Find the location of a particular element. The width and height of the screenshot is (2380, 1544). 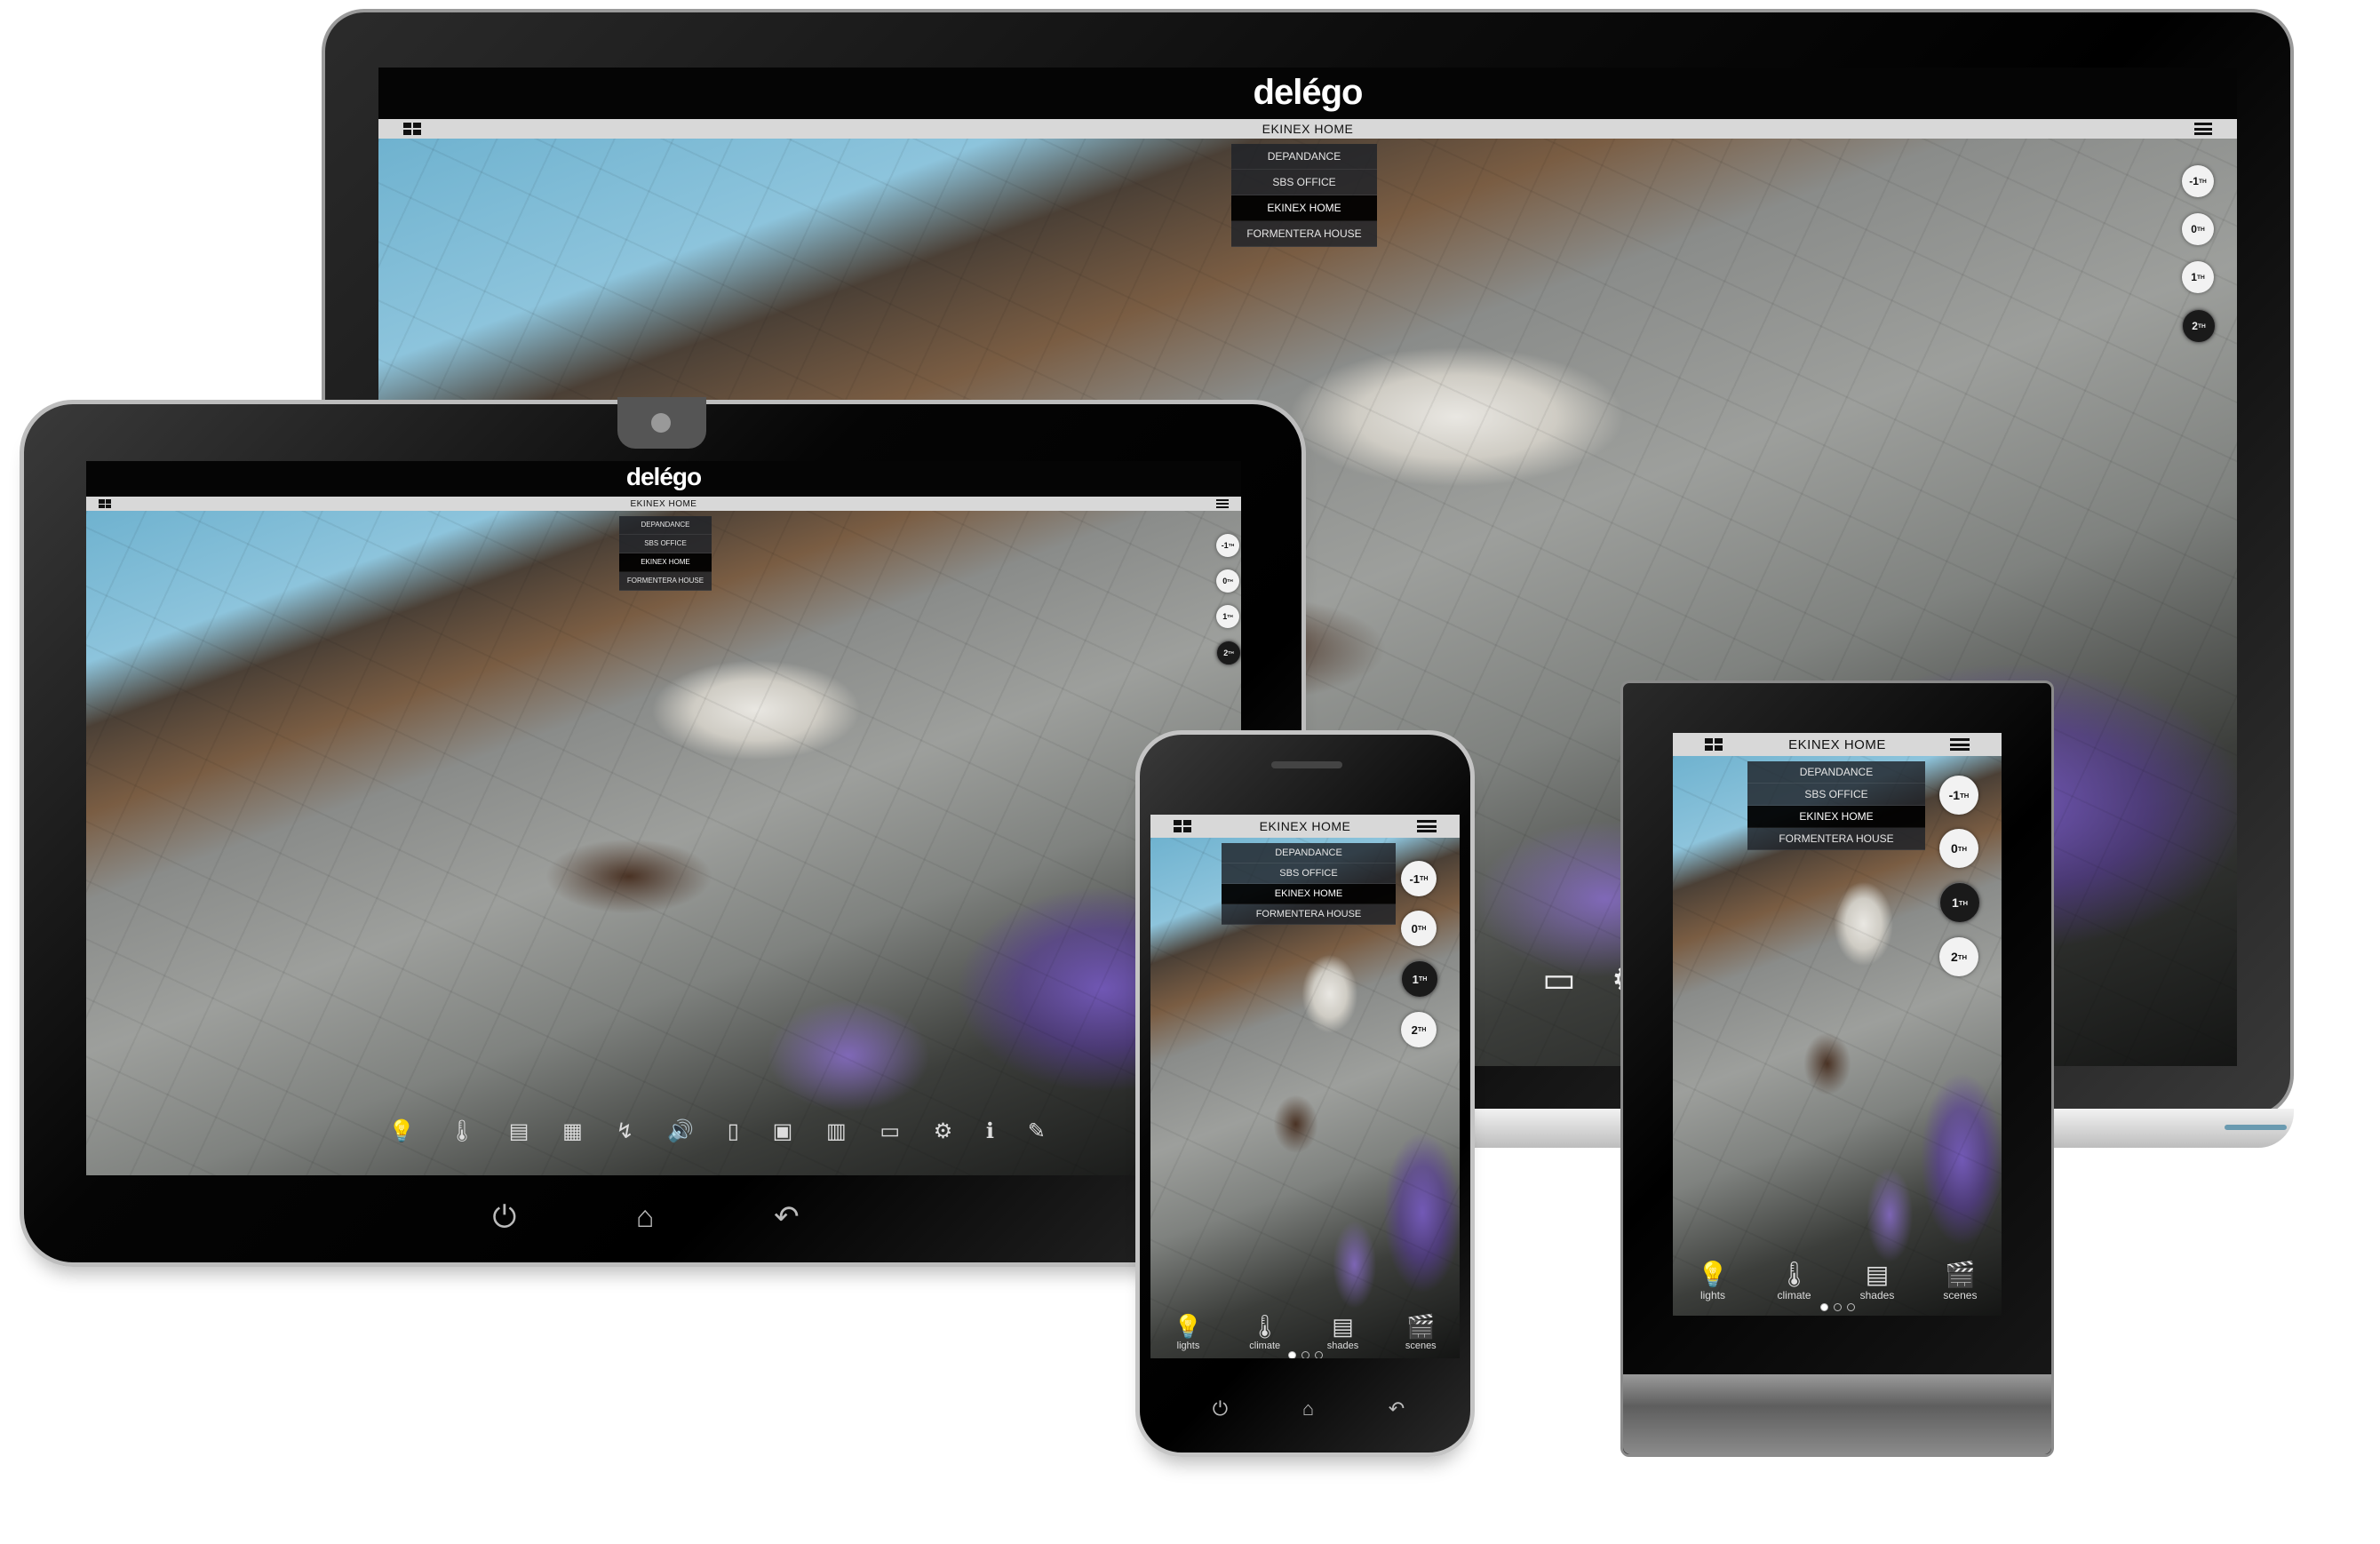

tablet-topbar: EKINEX HOME is located at coordinates (663, 504).